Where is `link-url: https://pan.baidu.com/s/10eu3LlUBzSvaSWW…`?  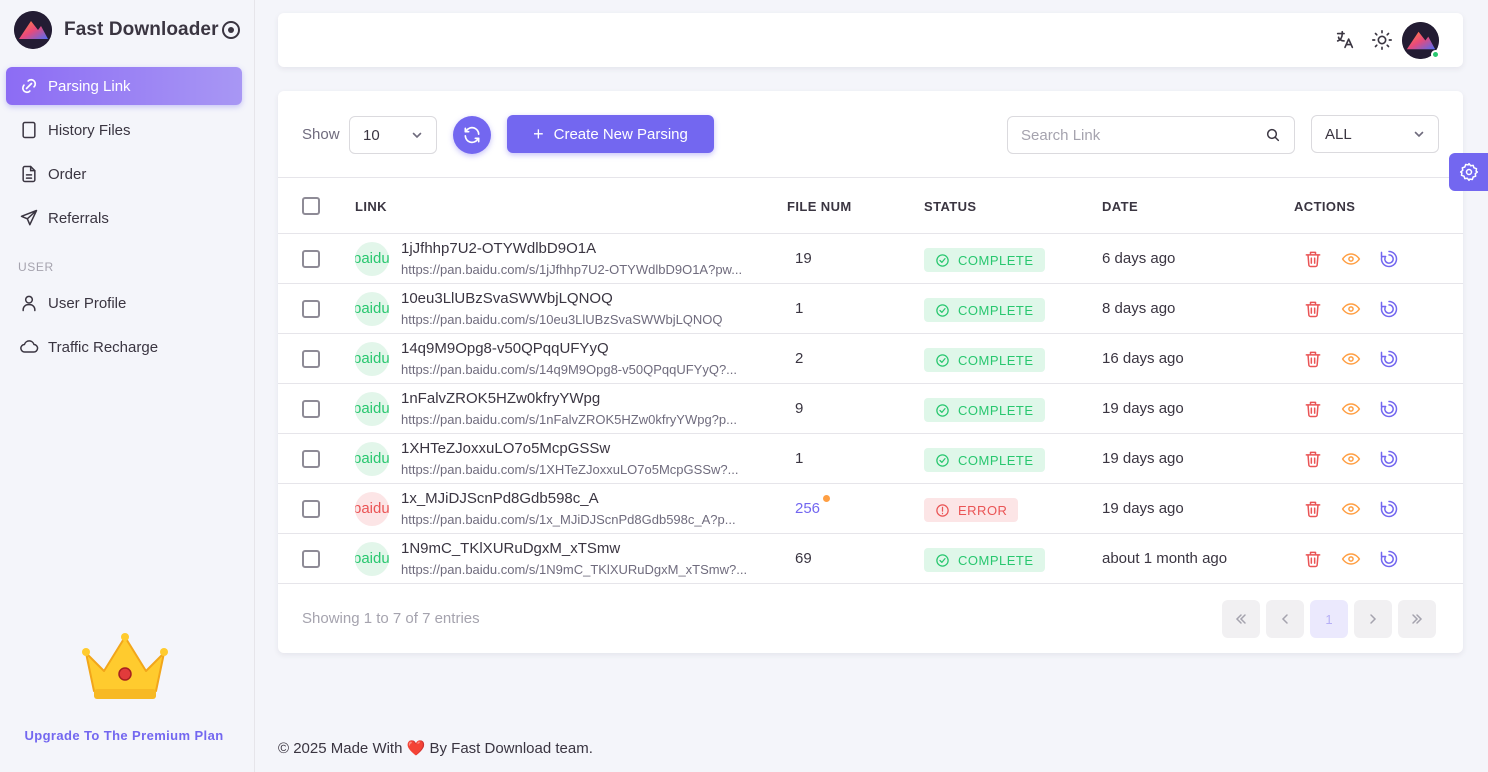
link-url: https://pan.baidu.com/s/10eu3LlUBzSvaSWW… is located at coordinates (562, 319).